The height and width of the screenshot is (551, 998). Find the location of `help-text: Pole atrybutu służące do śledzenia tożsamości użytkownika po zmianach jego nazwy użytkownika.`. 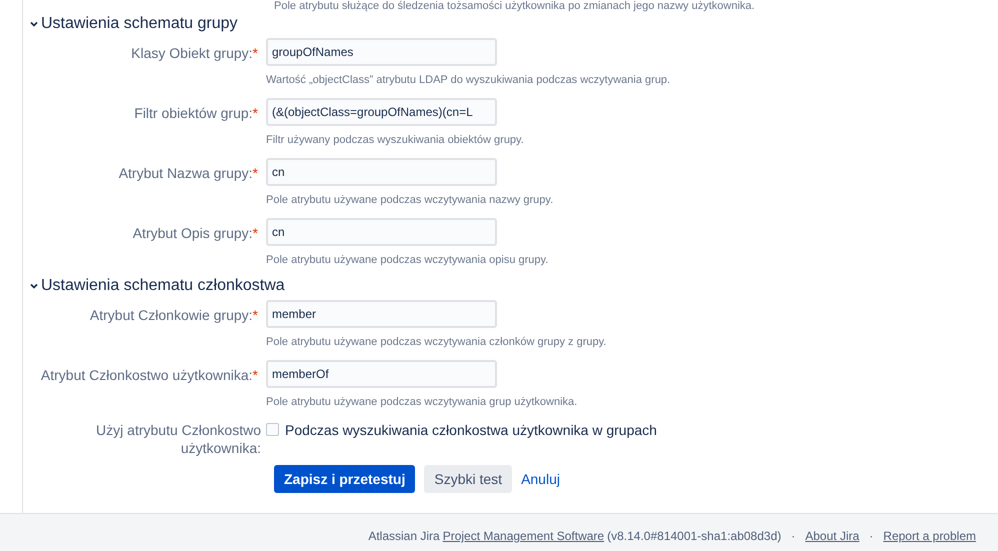

help-text: Pole atrybutu służące do śledzenia tożsamości użytkownika po zmianach jego nazwy użytkownika. is located at coordinates (514, 6).